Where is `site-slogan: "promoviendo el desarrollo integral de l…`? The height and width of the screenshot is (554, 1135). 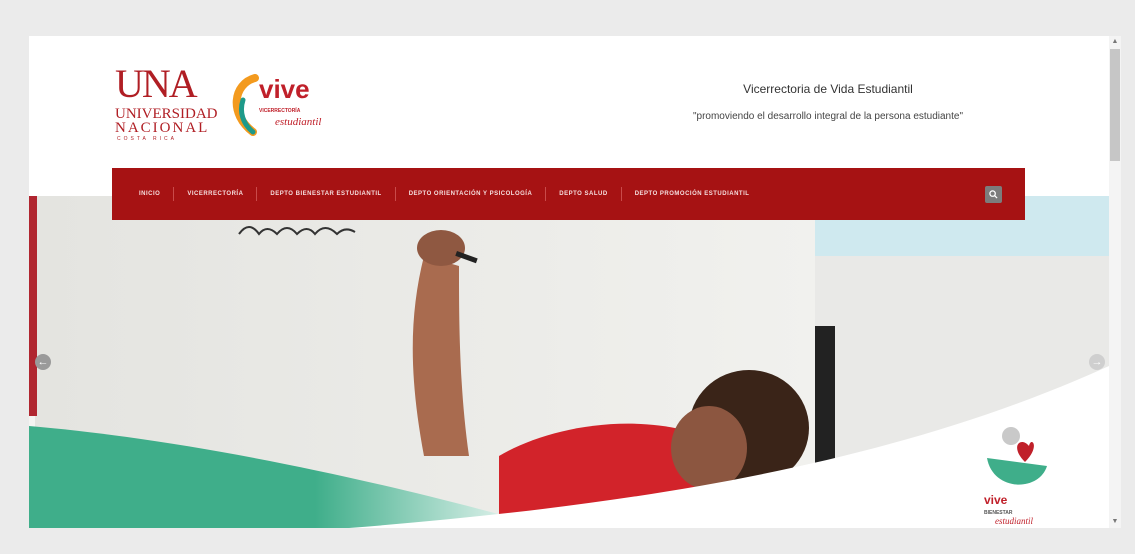 site-slogan: "promoviendo el desarrollo integral de l… is located at coordinates (828, 116).